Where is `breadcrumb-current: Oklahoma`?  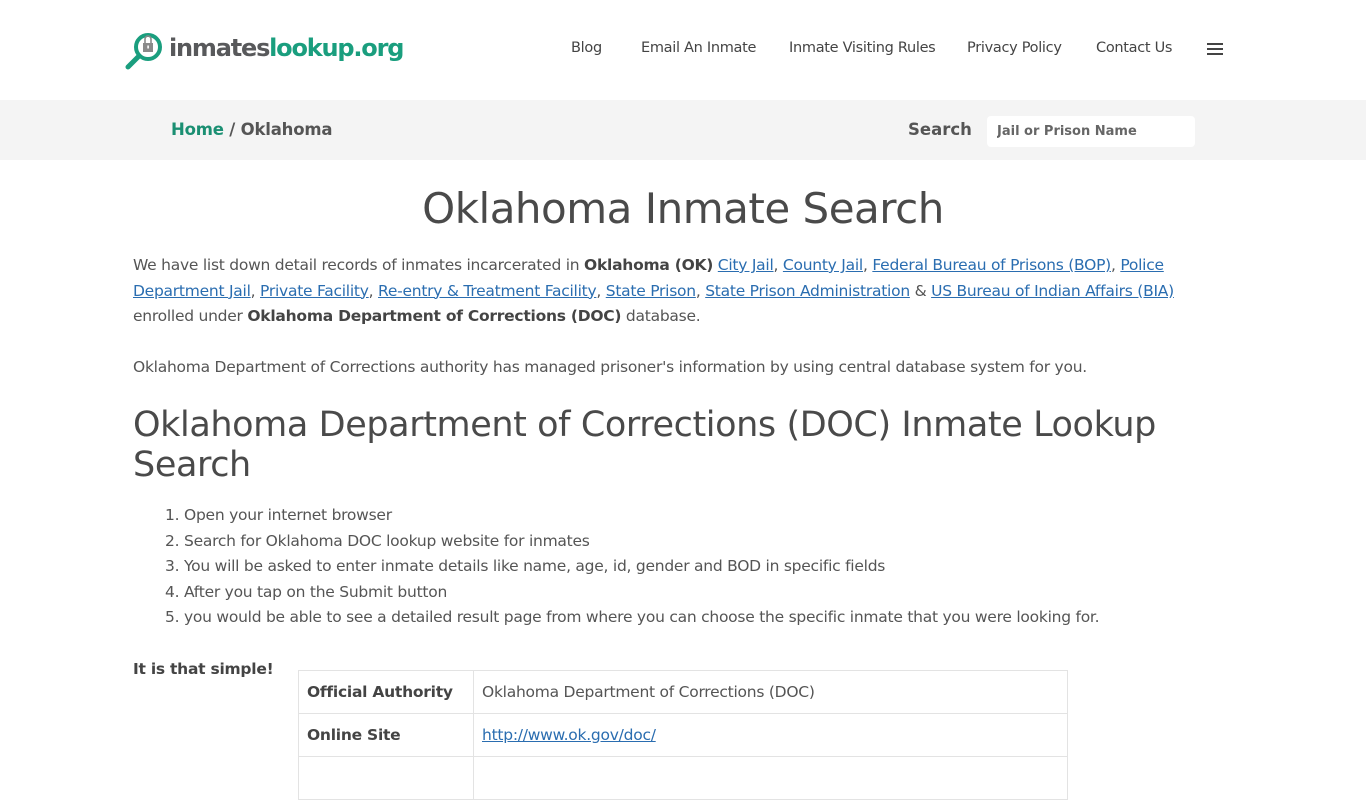
breadcrumb-current: Oklahoma is located at coordinates (286, 129).